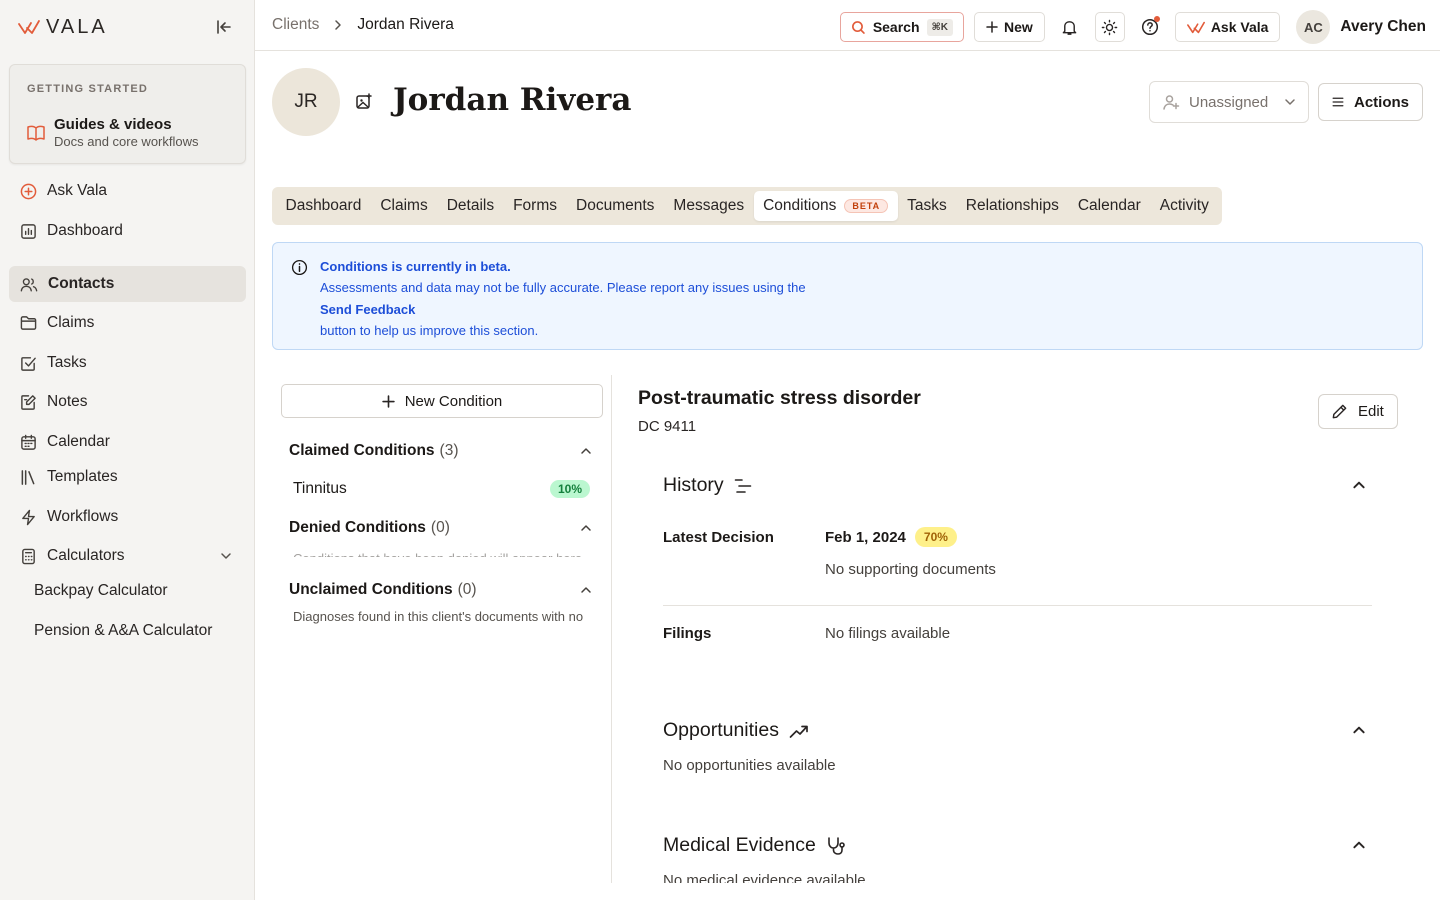 This screenshot has height=900, width=1440. Describe the element at coordinates (295, 25) in the screenshot. I see `breadcrumb-clients: Clients` at that location.